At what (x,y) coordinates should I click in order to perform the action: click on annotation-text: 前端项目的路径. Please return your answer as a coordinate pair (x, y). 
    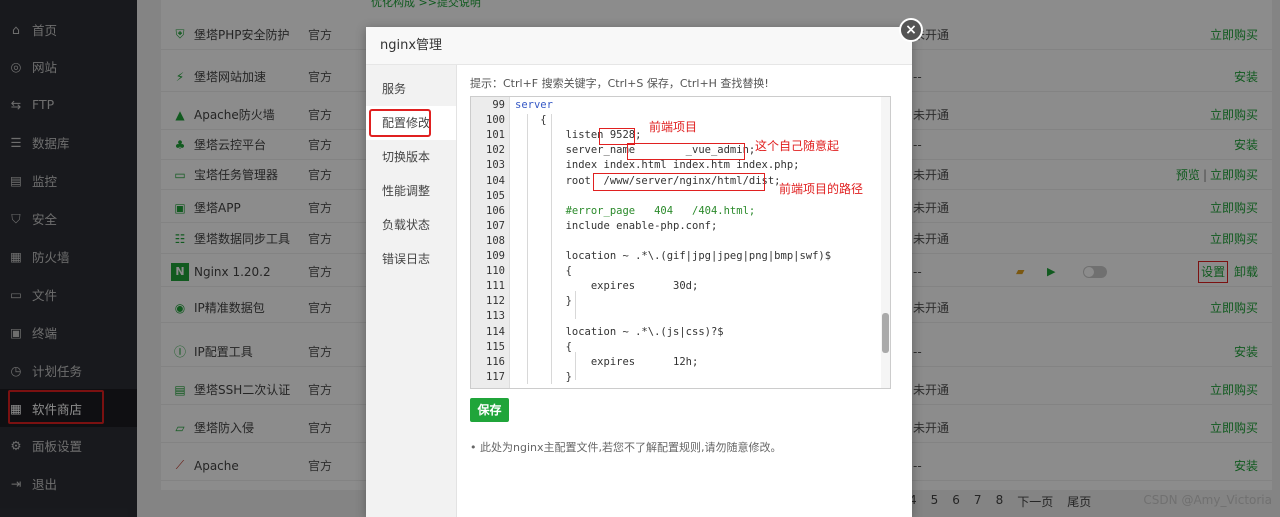
    Looking at the image, I should click on (821, 189).